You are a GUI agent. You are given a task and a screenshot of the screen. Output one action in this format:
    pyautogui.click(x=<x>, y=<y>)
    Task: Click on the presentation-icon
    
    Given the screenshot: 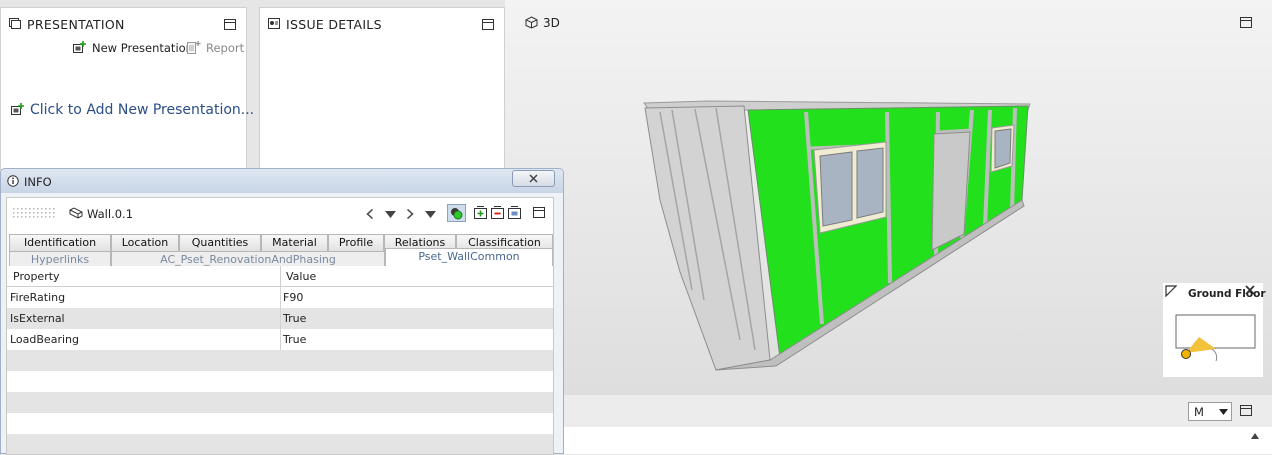 What is the action you would take?
    pyautogui.click(x=15, y=23)
    